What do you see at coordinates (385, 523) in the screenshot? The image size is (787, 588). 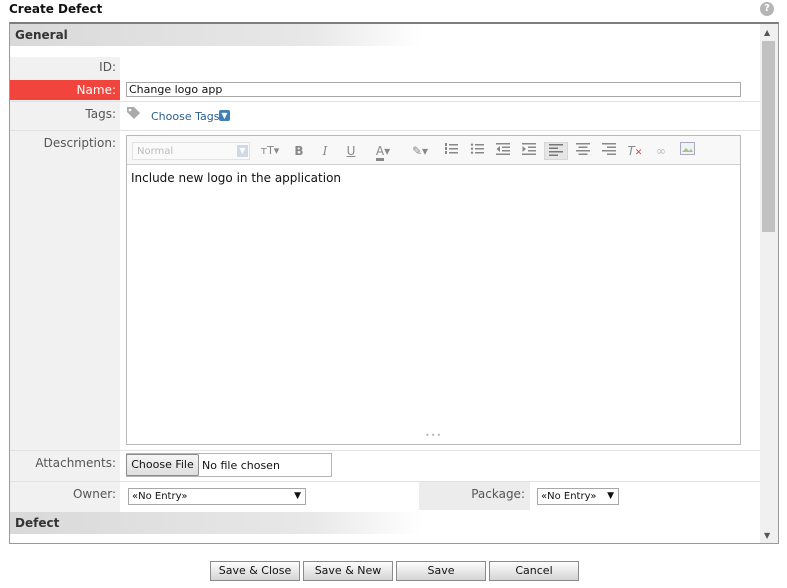 I see `section-defect-header: Defect` at bounding box center [385, 523].